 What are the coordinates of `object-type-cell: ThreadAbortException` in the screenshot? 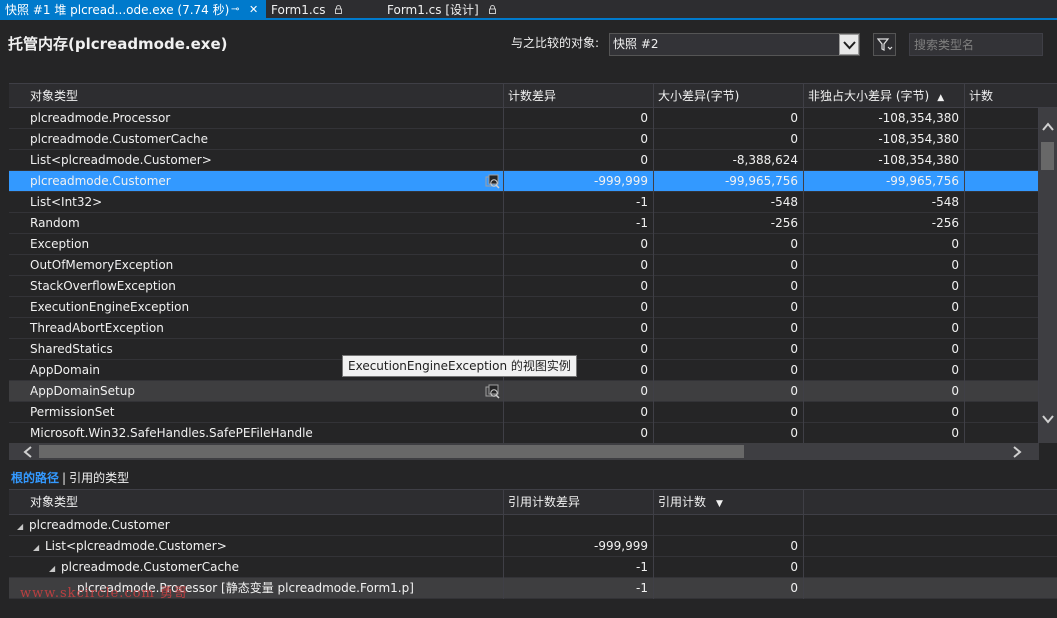 It's located at (256, 328).